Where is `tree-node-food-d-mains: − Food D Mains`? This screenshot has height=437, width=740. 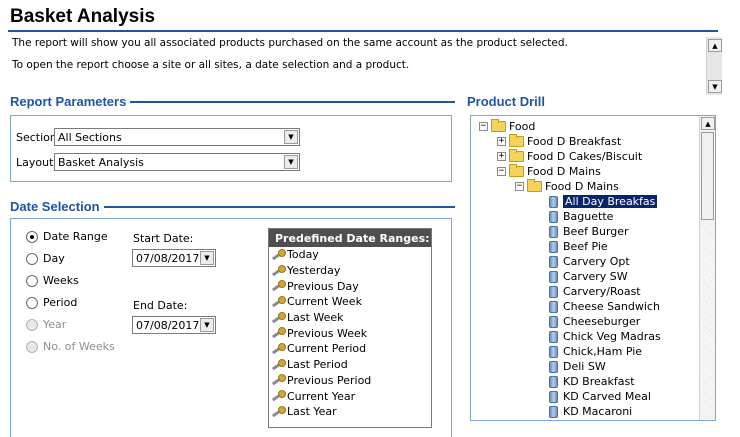
tree-node-food-d-mains: − Food D Mains is located at coordinates (549, 171).